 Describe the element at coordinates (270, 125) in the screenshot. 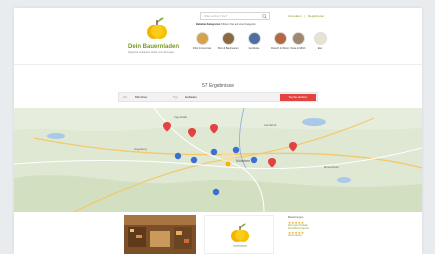

I see `map-city-label: Landshut` at that location.